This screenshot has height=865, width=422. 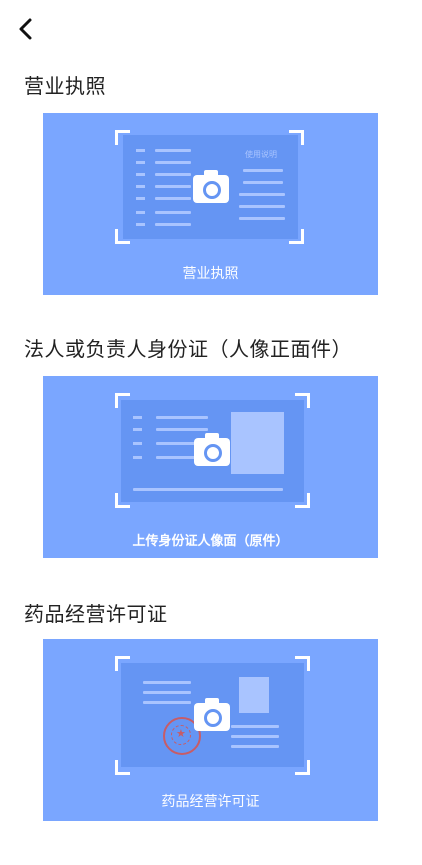 I want to click on usage-instructions-text: 使用说明, so click(x=261, y=154).